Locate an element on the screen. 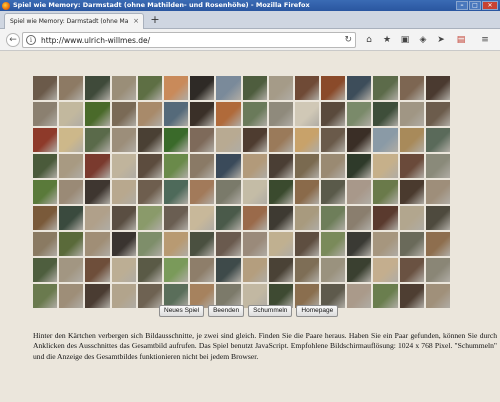 This screenshot has height=402, width=500. end-game-button: Beenden is located at coordinates (226, 311).